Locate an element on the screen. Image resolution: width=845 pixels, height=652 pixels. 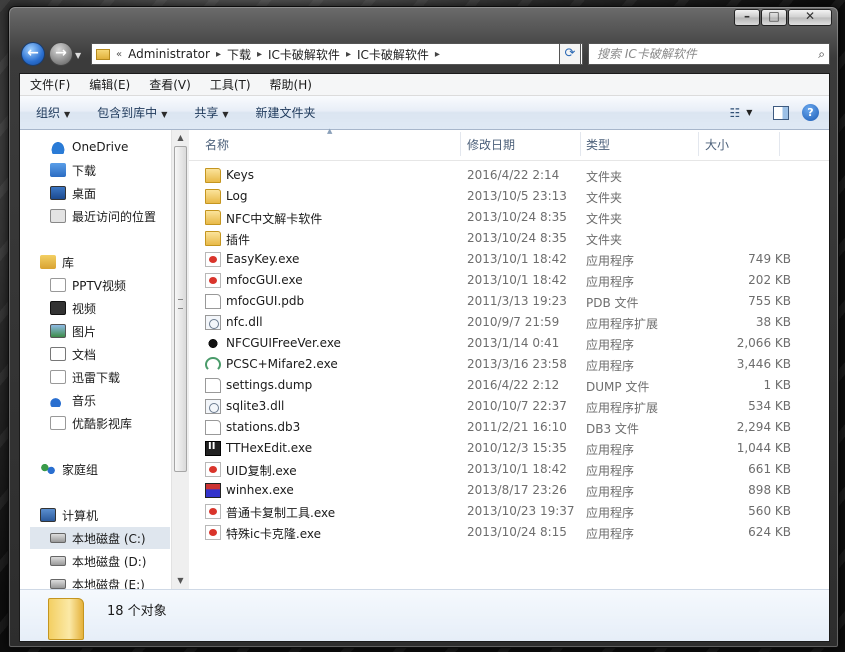
nav-item-documents: 文档 is located at coordinates (110, 354).